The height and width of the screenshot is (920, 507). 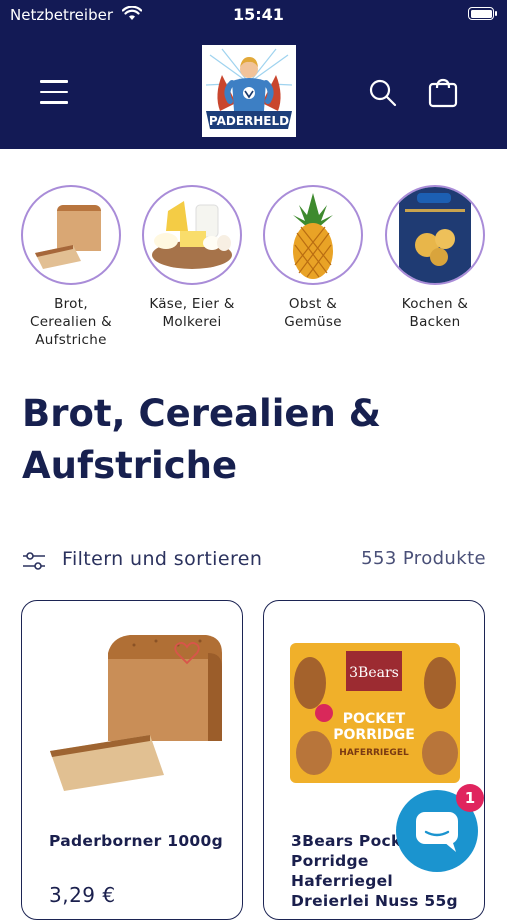 I want to click on category-item-brot: Brot, Cerealien & Aufstriche, so click(x=71, y=267).